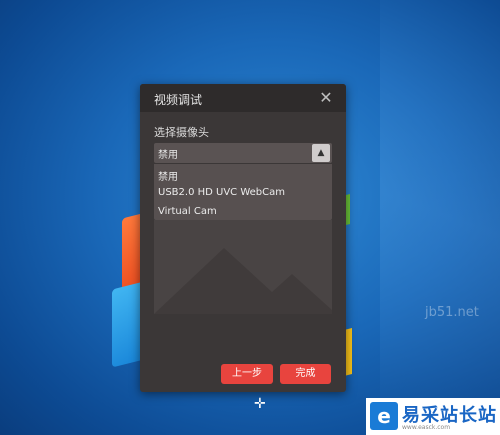  I want to click on camera-select-value: 禁用, so click(168, 155).